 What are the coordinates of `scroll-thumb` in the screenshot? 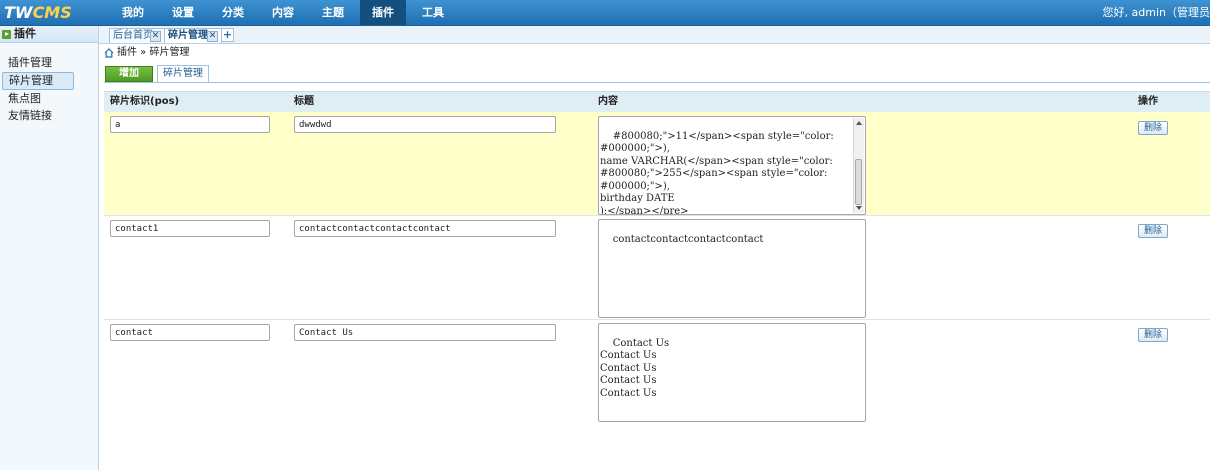 It's located at (858, 182).